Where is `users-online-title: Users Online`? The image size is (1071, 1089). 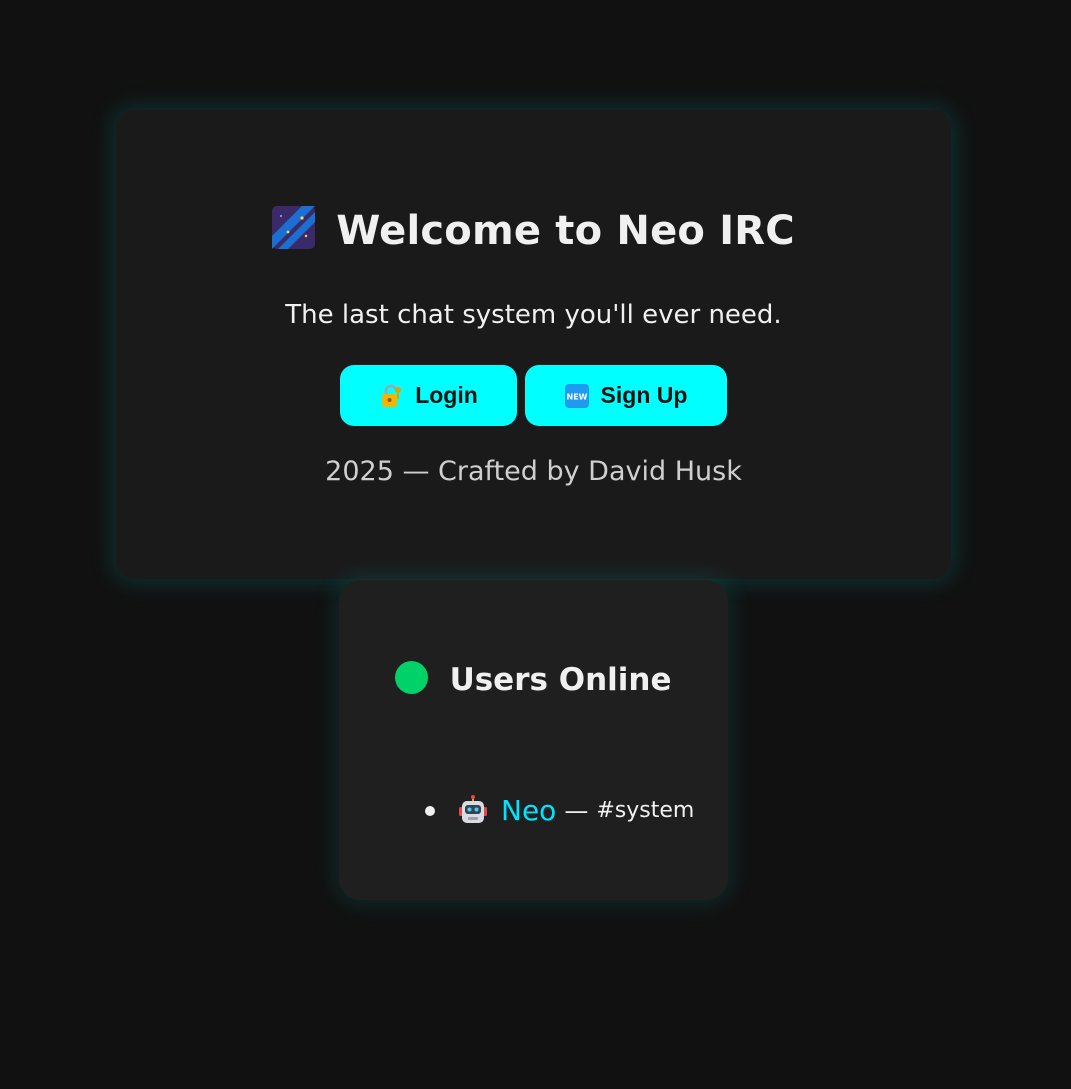
users-online-title: Users Online is located at coordinates (560, 680).